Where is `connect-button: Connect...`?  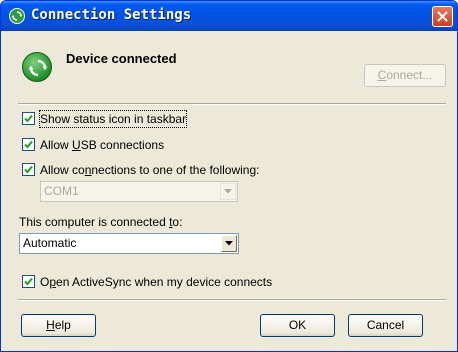 connect-button: Connect... is located at coordinates (405, 75).